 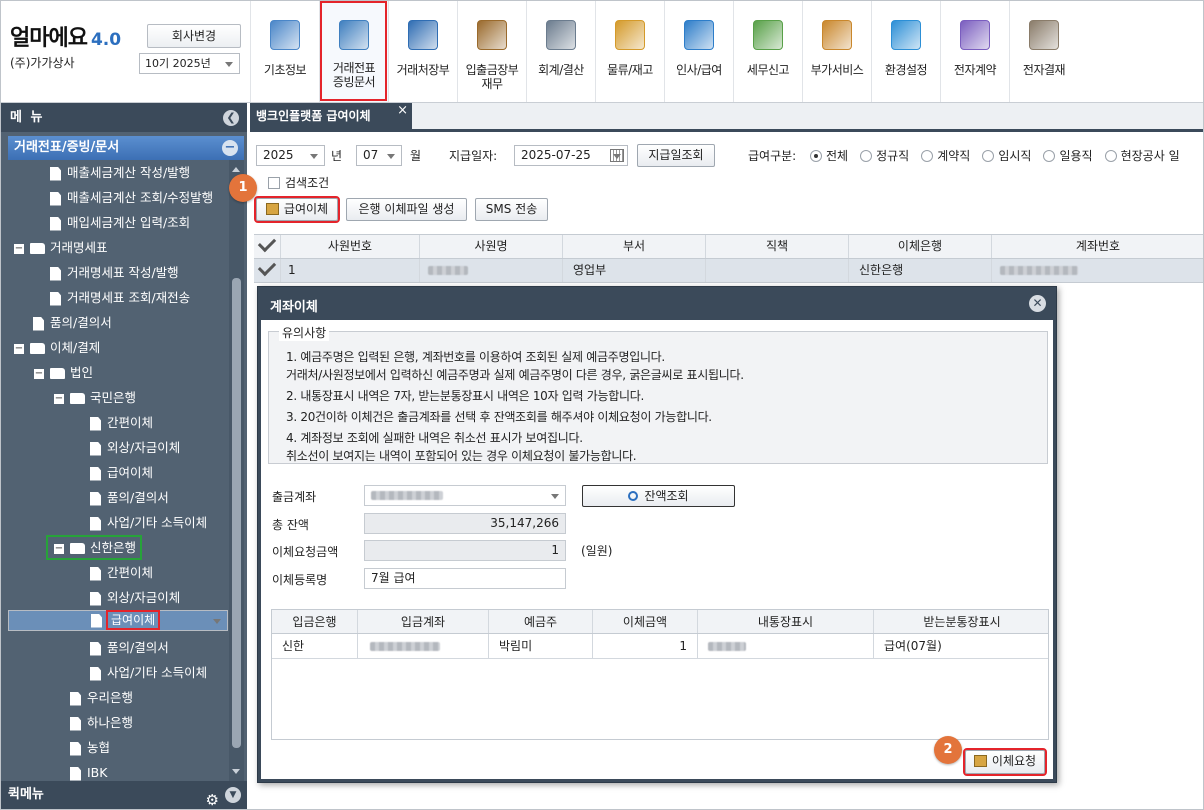 I want to click on module-accounting: 회계/결산, so click(x=560, y=51).